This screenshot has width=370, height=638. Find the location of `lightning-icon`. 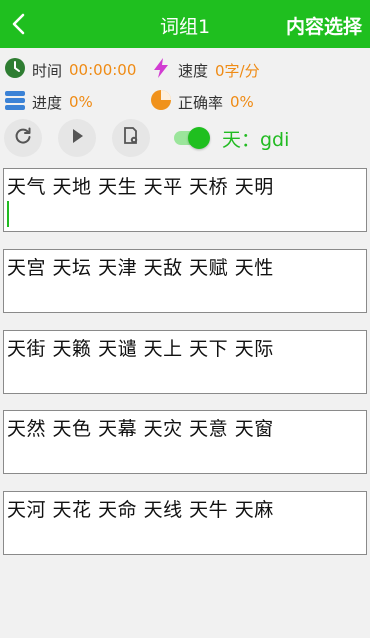

lightning-icon is located at coordinates (161, 70).